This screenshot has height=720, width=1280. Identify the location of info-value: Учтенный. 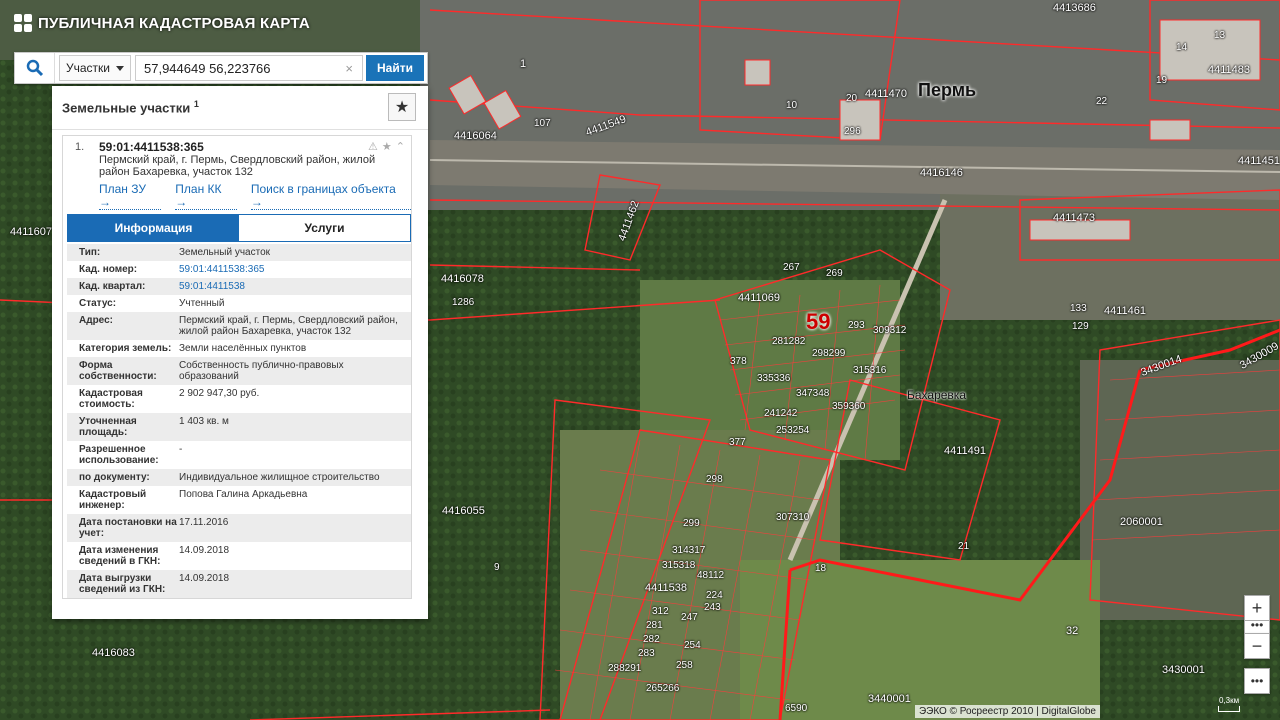
(202, 303).